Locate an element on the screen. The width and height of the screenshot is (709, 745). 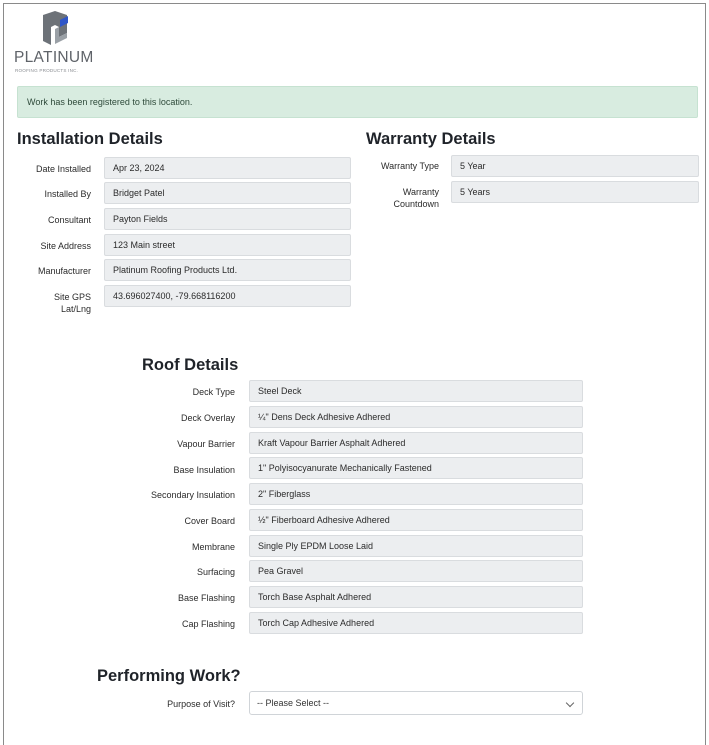
deck-type-label: Deck Type is located at coordinates (213, 392).